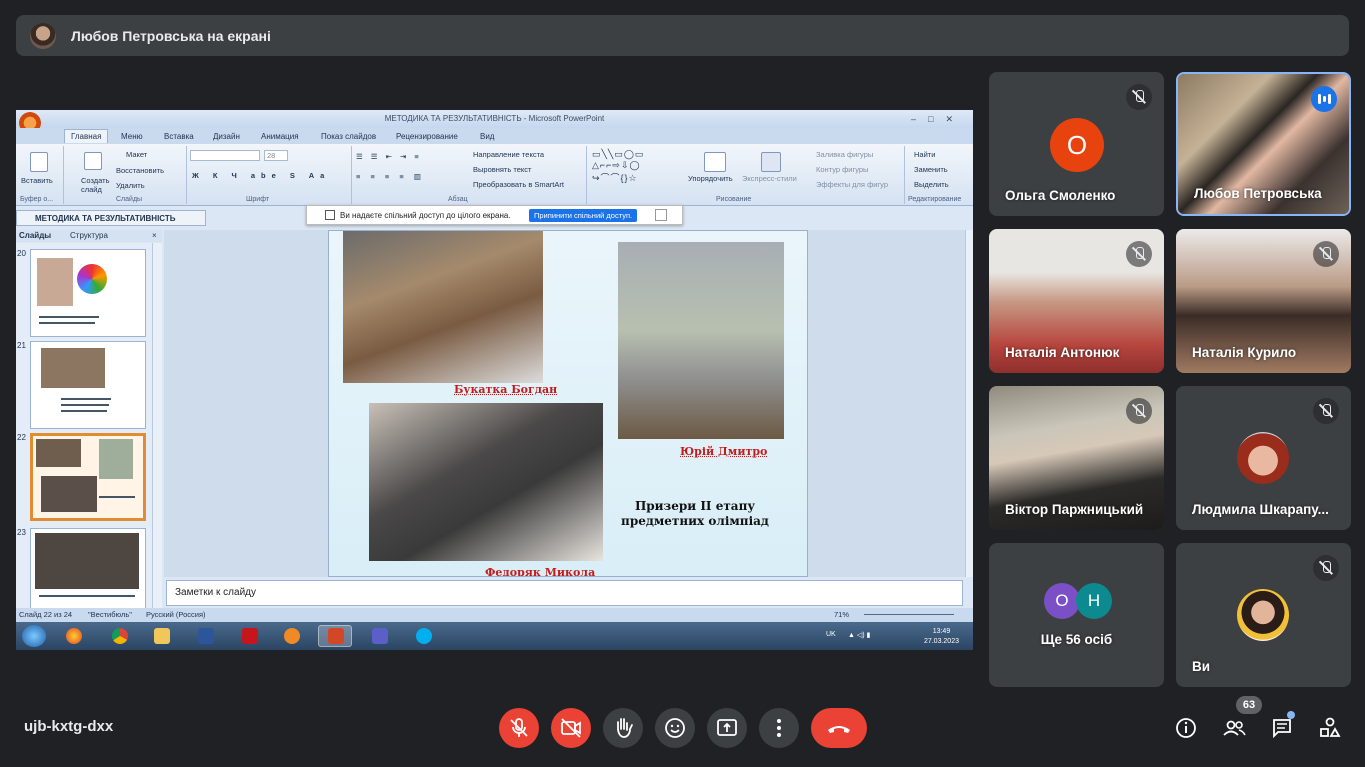 Image resolution: width=1365 pixels, height=767 pixels. I want to click on smartart-label: Преобразовать в SmartArt, so click(518, 184).